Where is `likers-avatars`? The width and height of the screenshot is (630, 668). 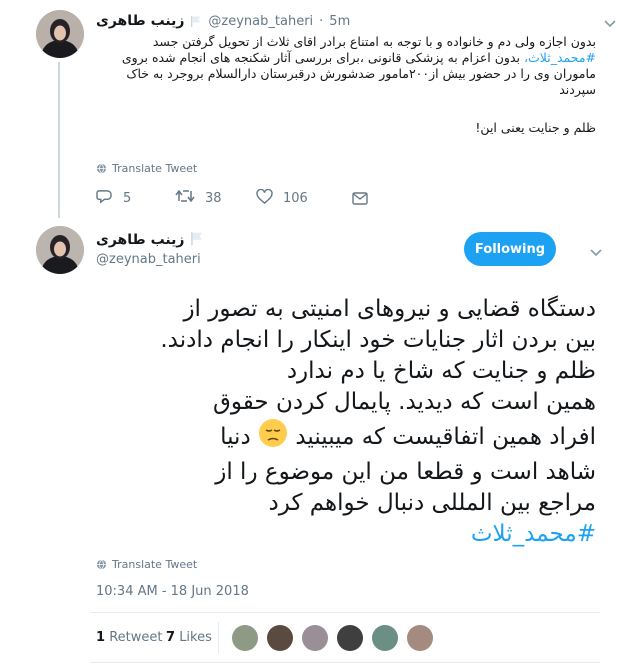
likers-avatars is located at coordinates (331, 638).